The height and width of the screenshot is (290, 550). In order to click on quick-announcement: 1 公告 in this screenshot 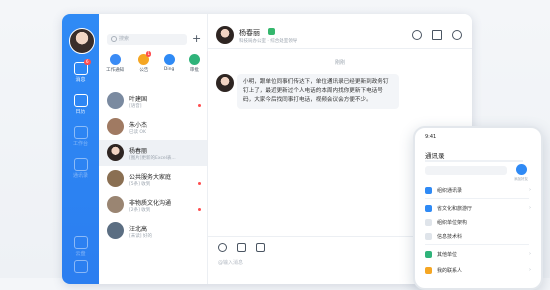, I will do `click(145, 62)`.